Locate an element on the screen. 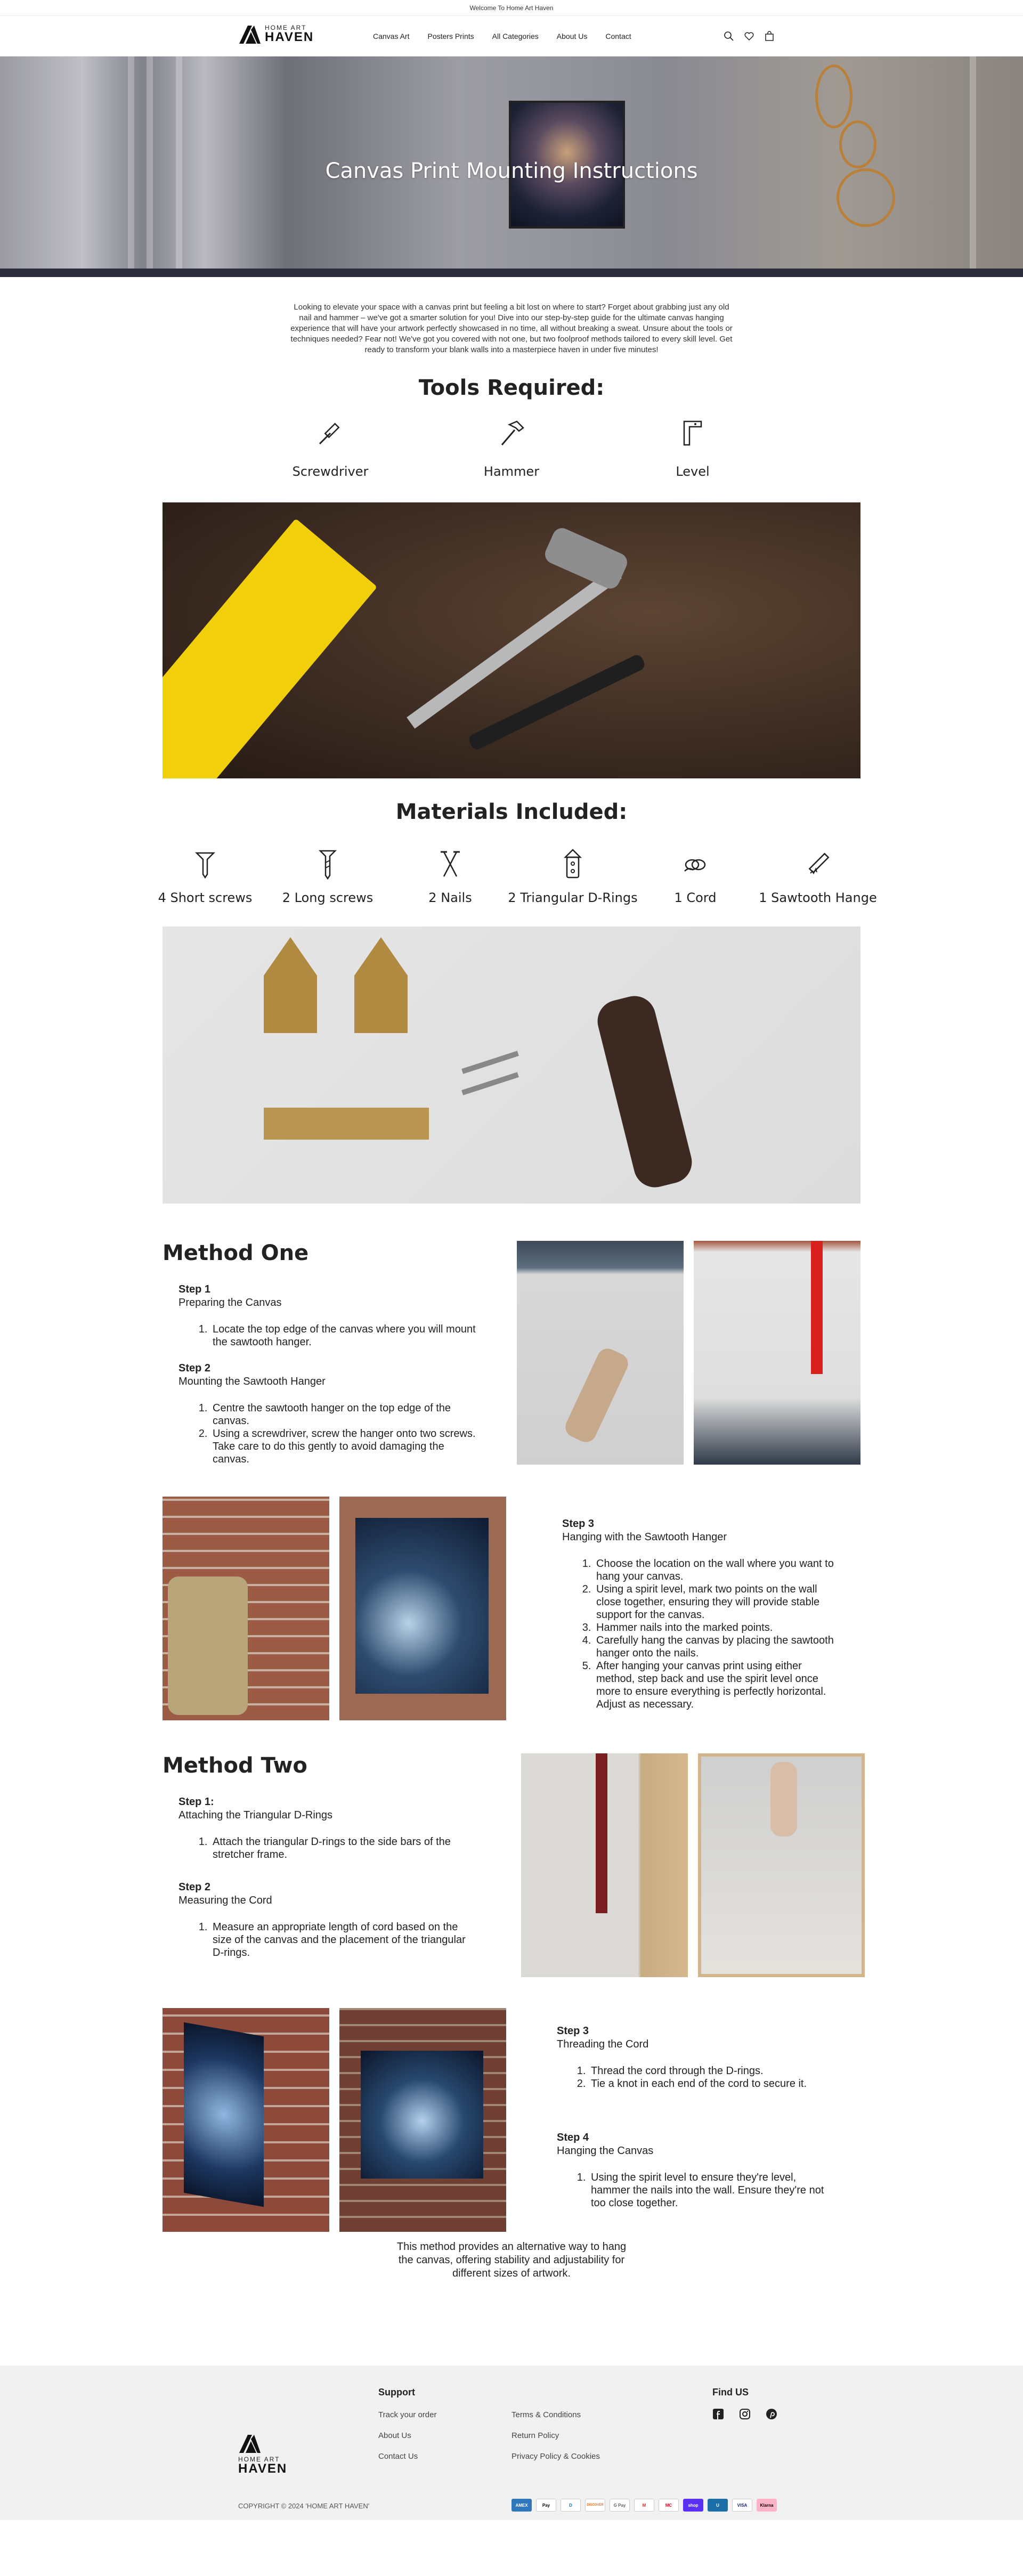  step-item: Thread the cord through the D-rings. is located at coordinates (712, 2071).